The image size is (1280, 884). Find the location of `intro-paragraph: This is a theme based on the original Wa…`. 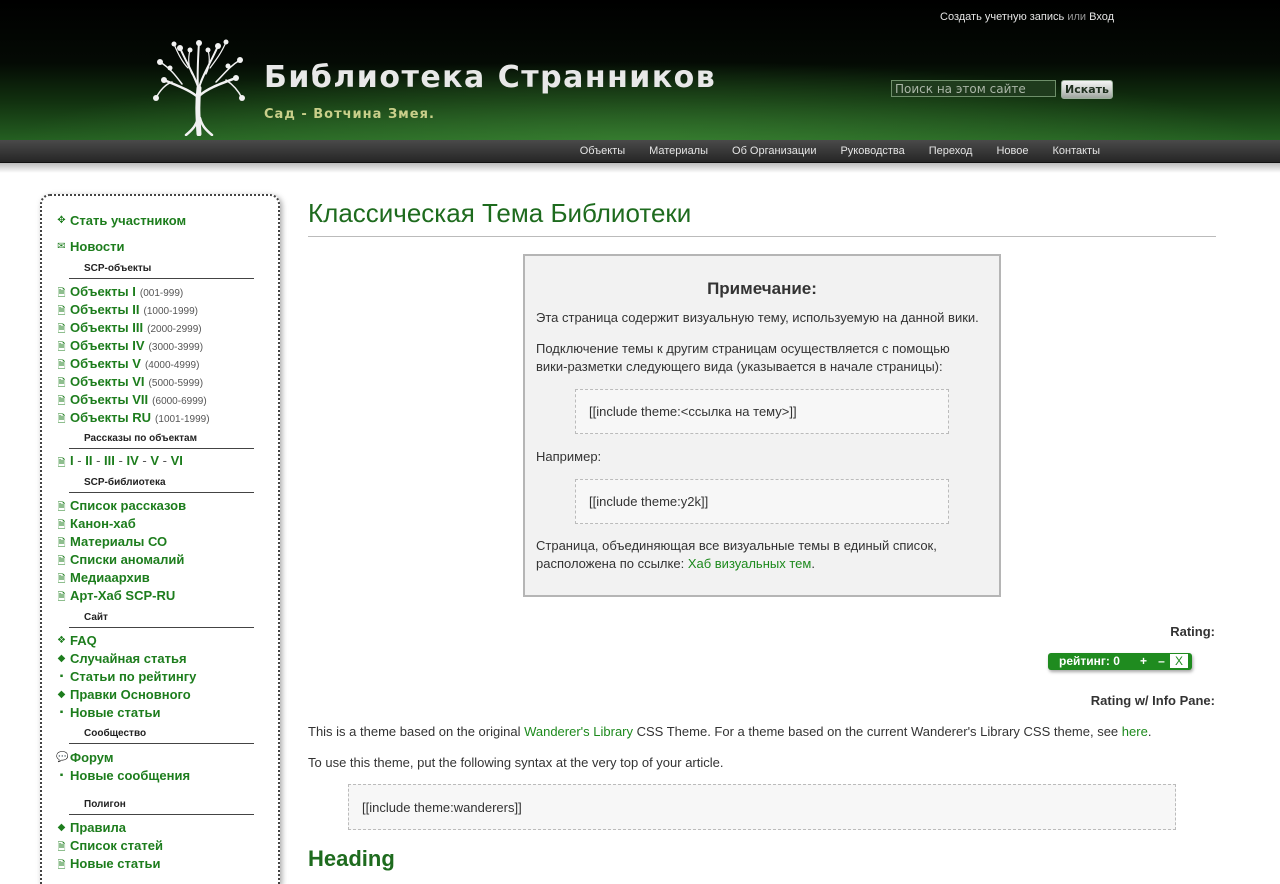

intro-paragraph: This is a theme based on the original Wa… is located at coordinates (730, 731).